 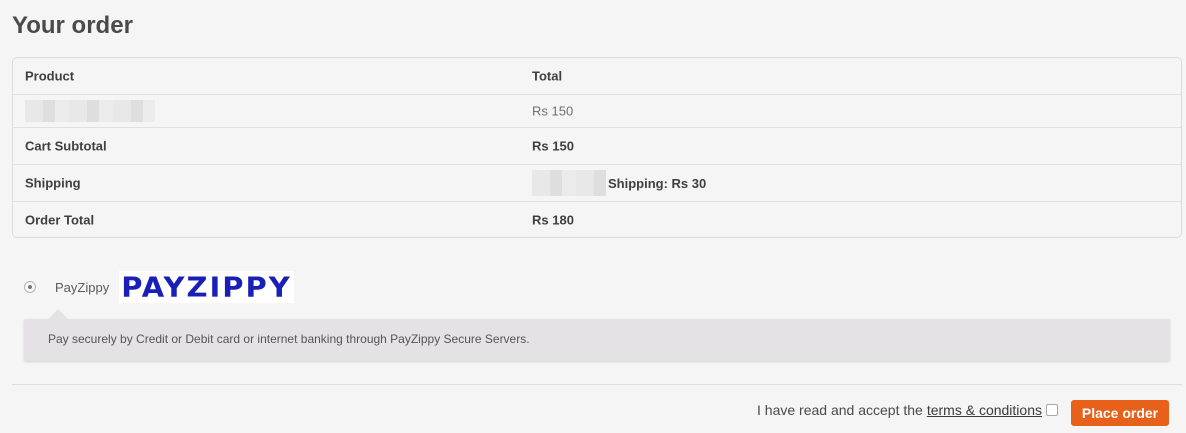 I want to click on table-header-row: Product Total, so click(x=597, y=76).